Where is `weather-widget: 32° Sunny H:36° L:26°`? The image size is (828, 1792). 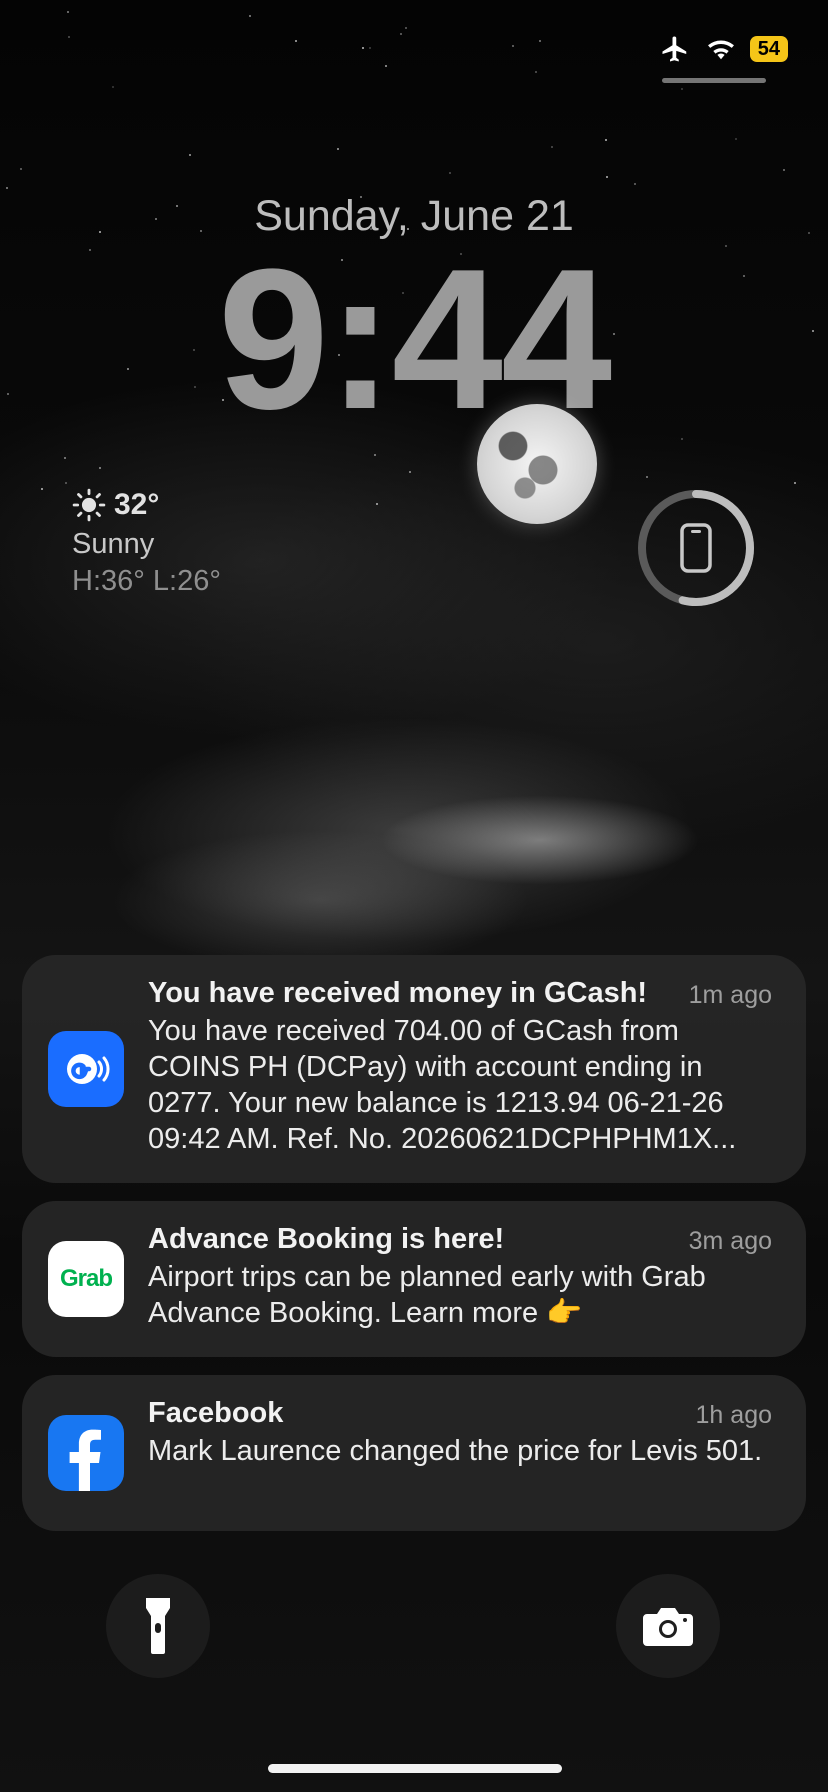 weather-widget: 32° Sunny H:36° L:26° is located at coordinates (146, 543).